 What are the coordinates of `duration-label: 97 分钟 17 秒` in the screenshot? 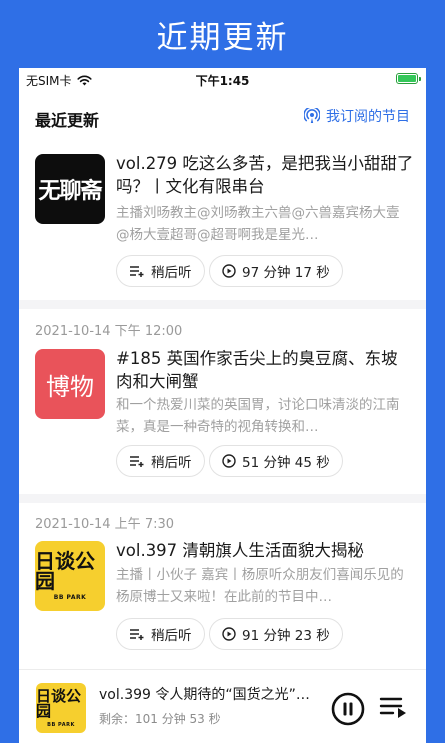 It's located at (286, 273).